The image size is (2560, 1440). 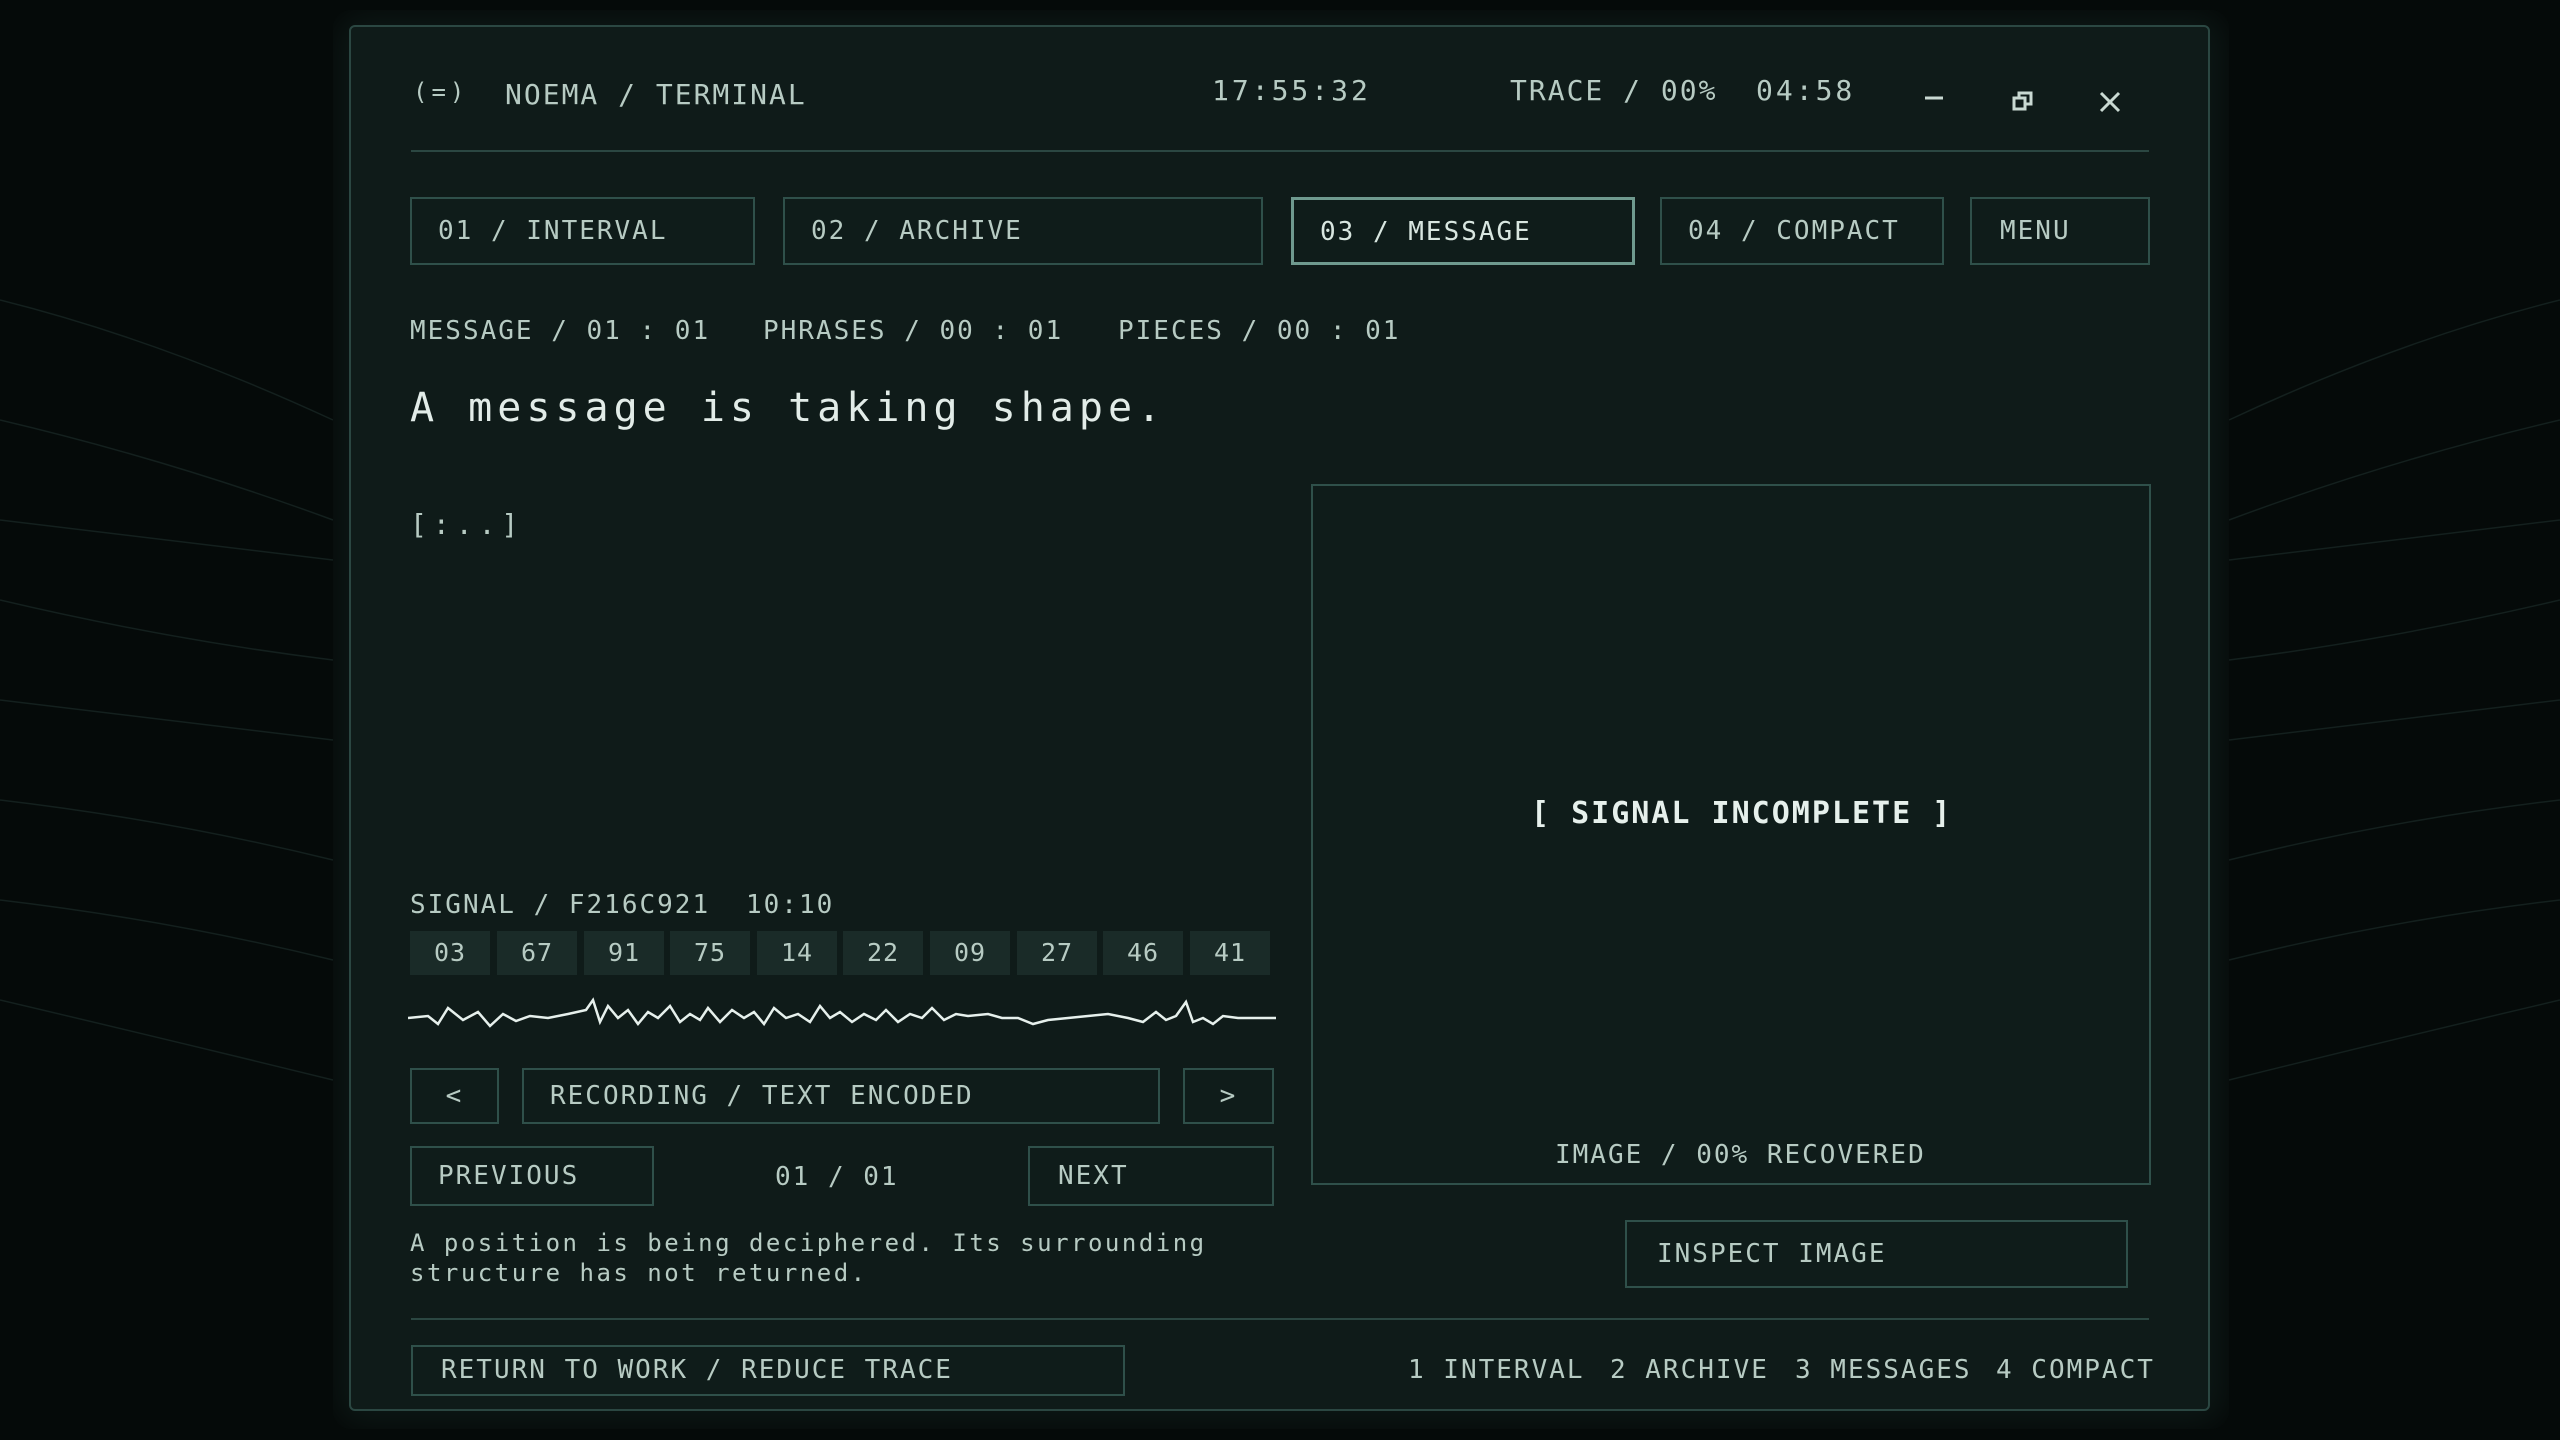 I want to click on shortcut-compact: 4 COMPACT, so click(x=2075, y=1370).